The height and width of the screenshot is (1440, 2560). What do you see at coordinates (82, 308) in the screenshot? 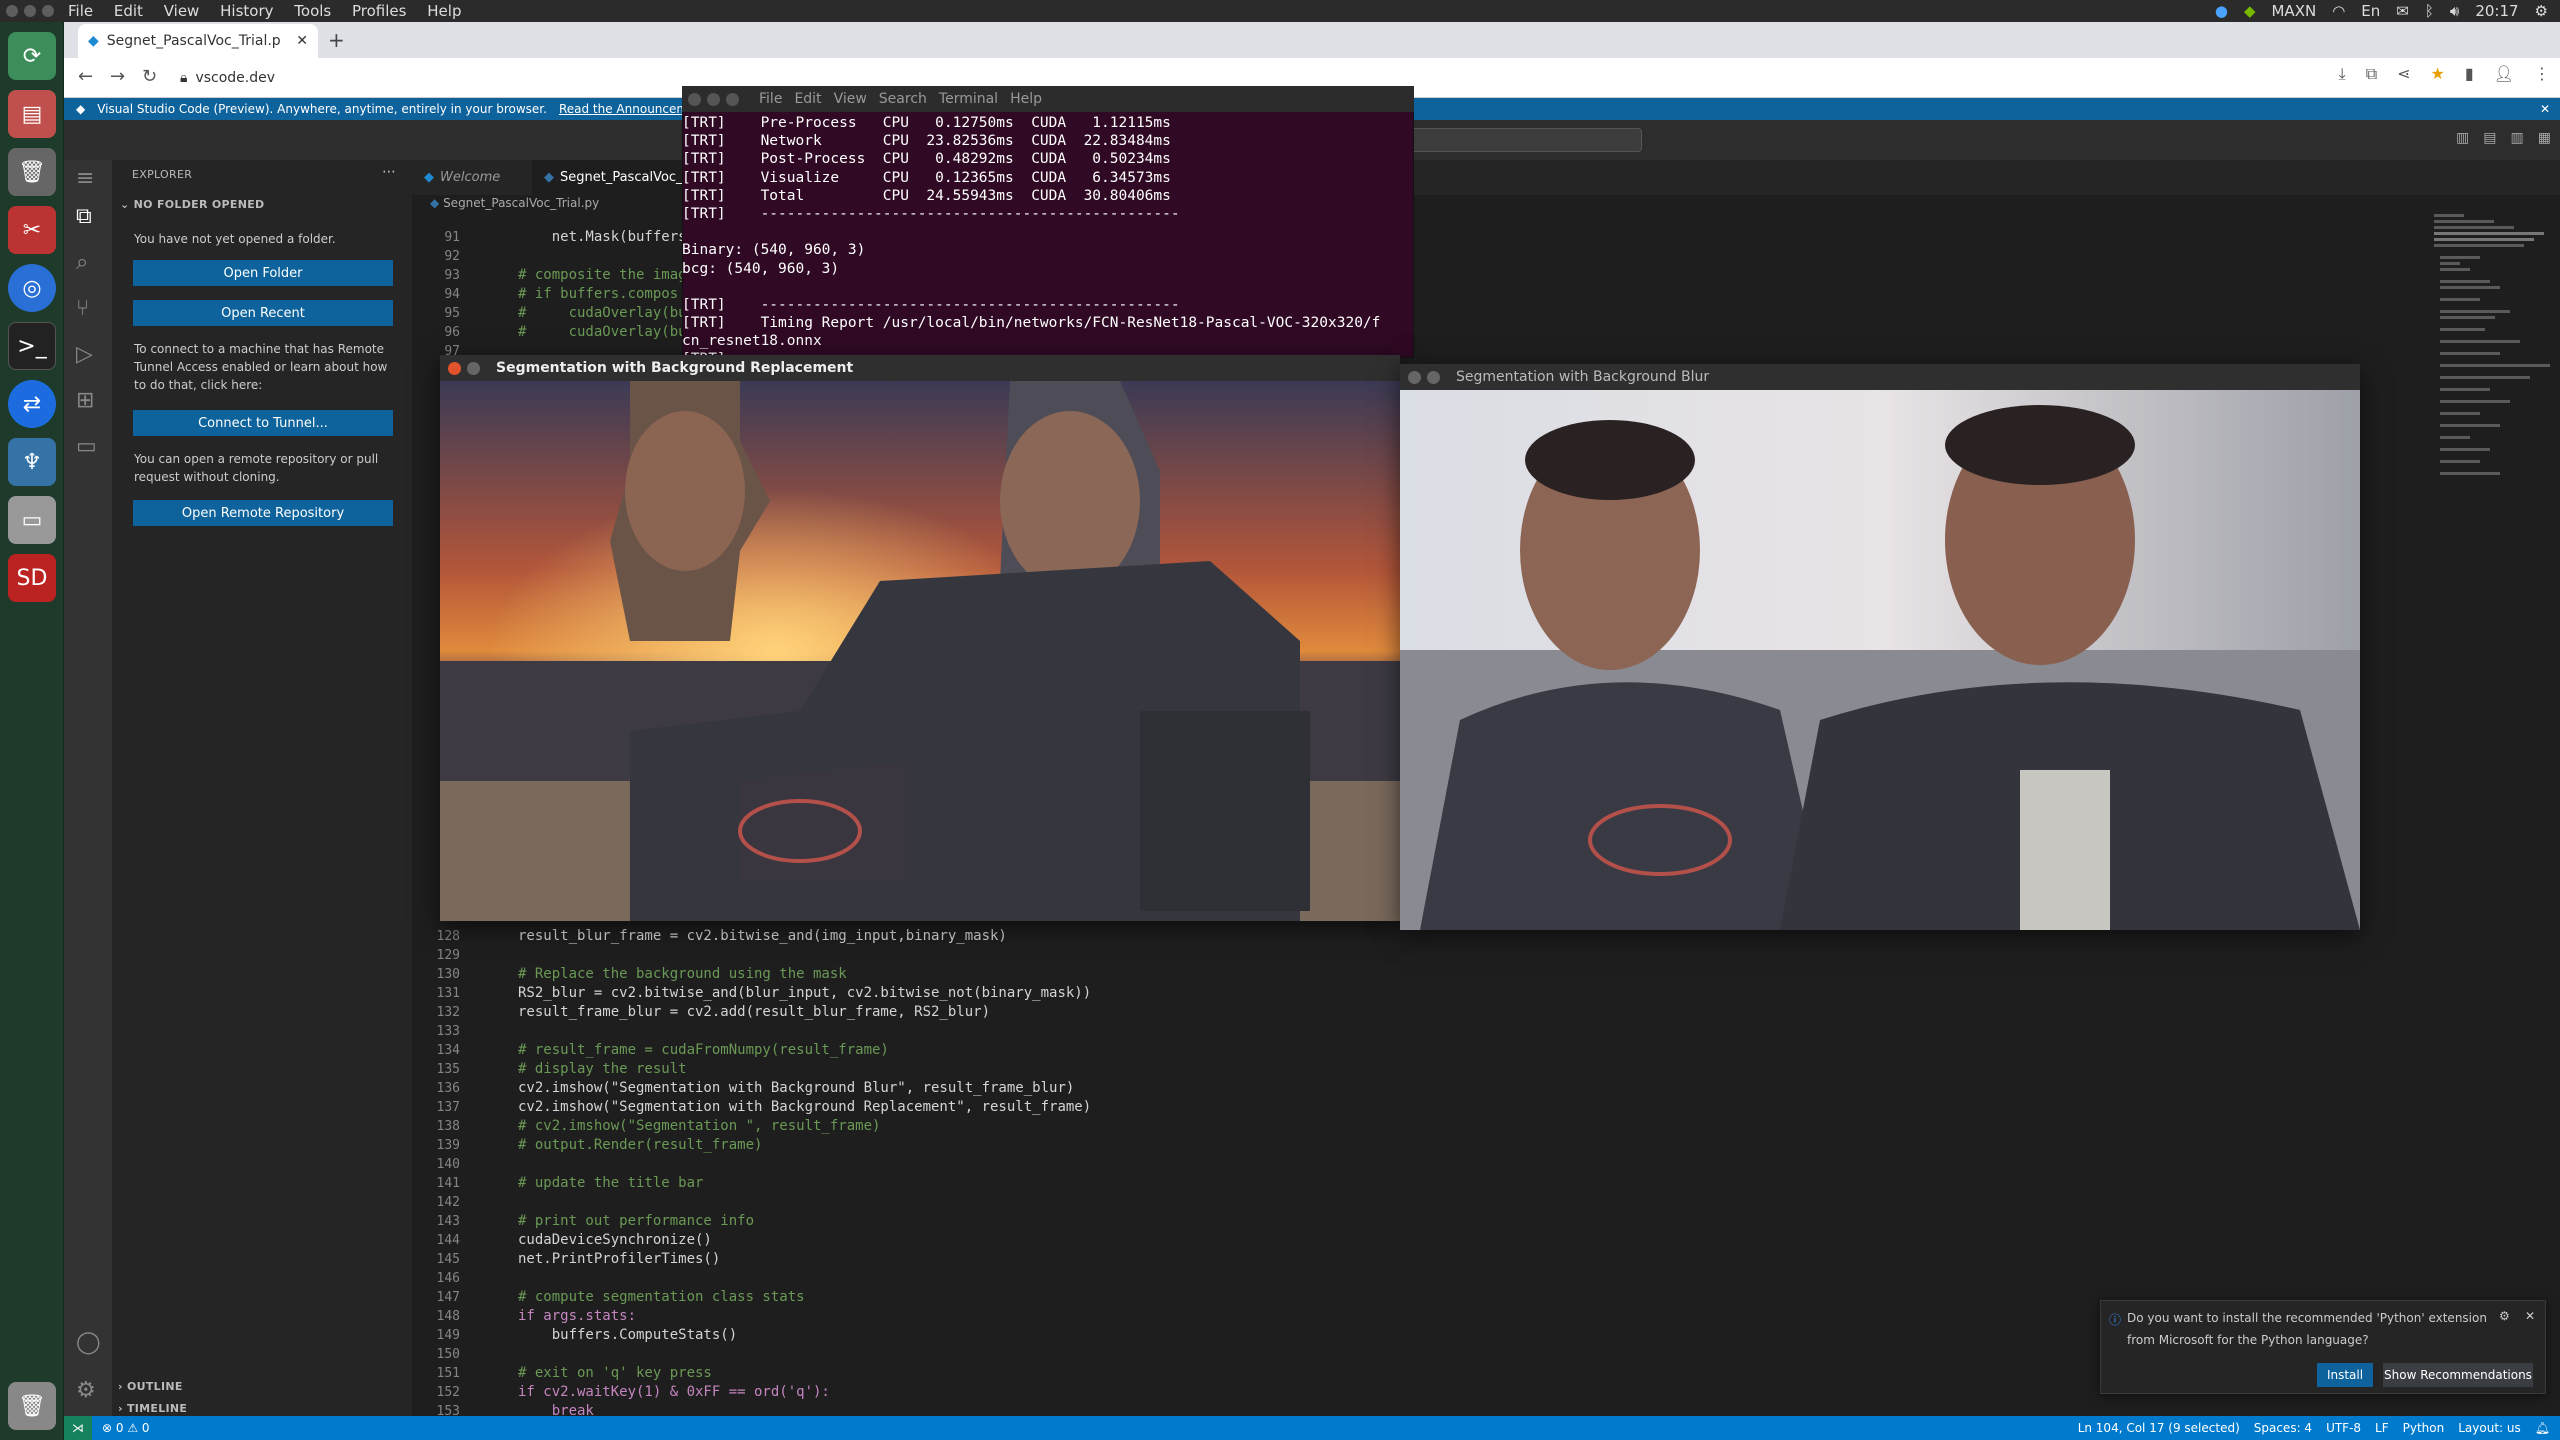
I see `source-control-icon: ⑂` at bounding box center [82, 308].